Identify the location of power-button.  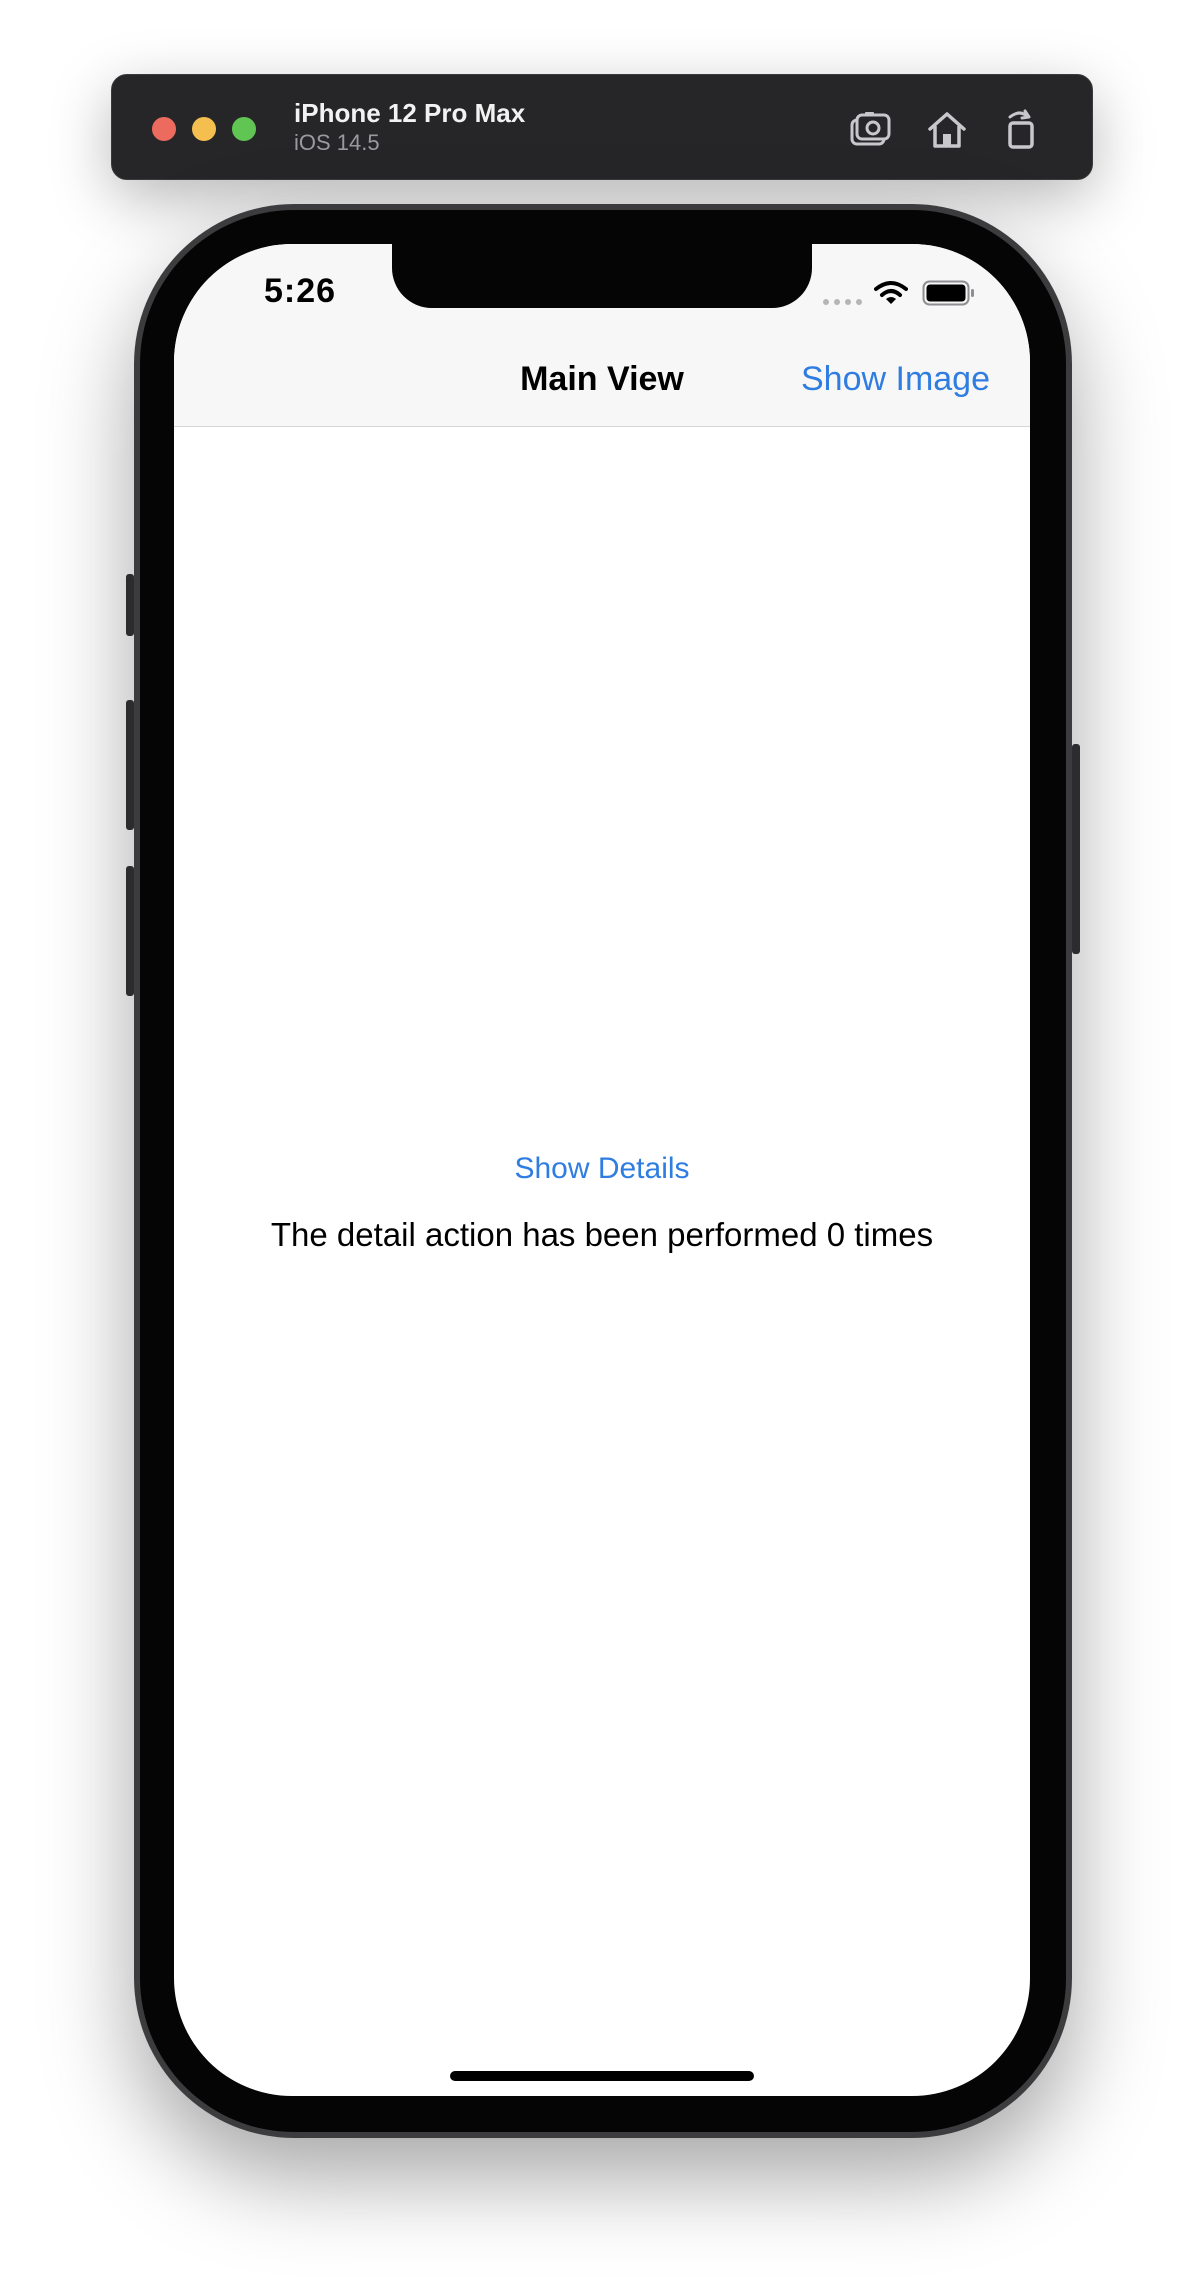
(1076, 849).